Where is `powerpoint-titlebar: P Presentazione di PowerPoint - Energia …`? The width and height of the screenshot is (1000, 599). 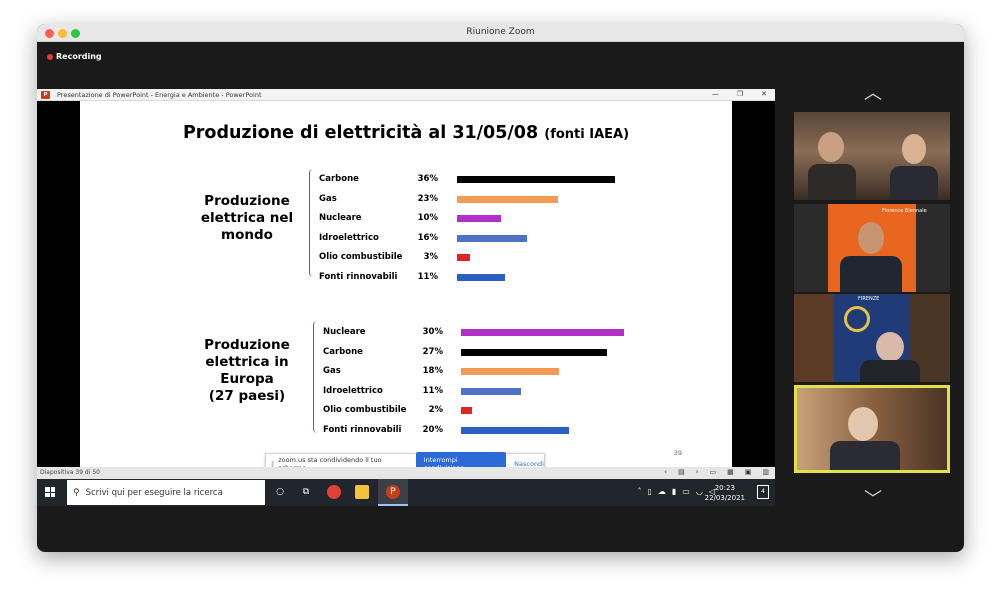 powerpoint-titlebar: P Presentazione di PowerPoint - Energia … is located at coordinates (406, 95).